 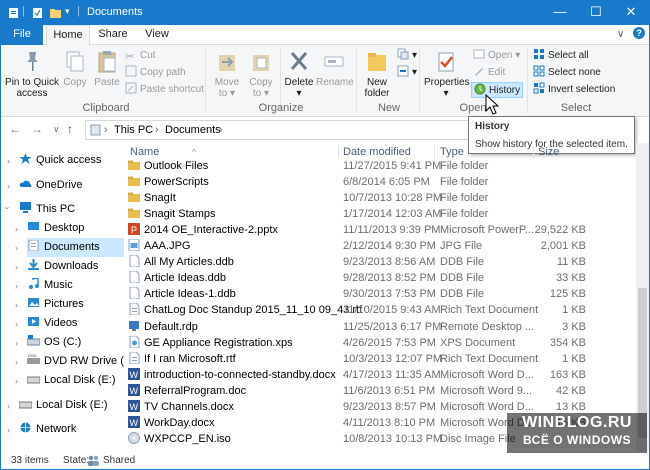 What do you see at coordinates (75, 342) in the screenshot?
I see `nav-item-os-c: OS (C:)` at bounding box center [75, 342].